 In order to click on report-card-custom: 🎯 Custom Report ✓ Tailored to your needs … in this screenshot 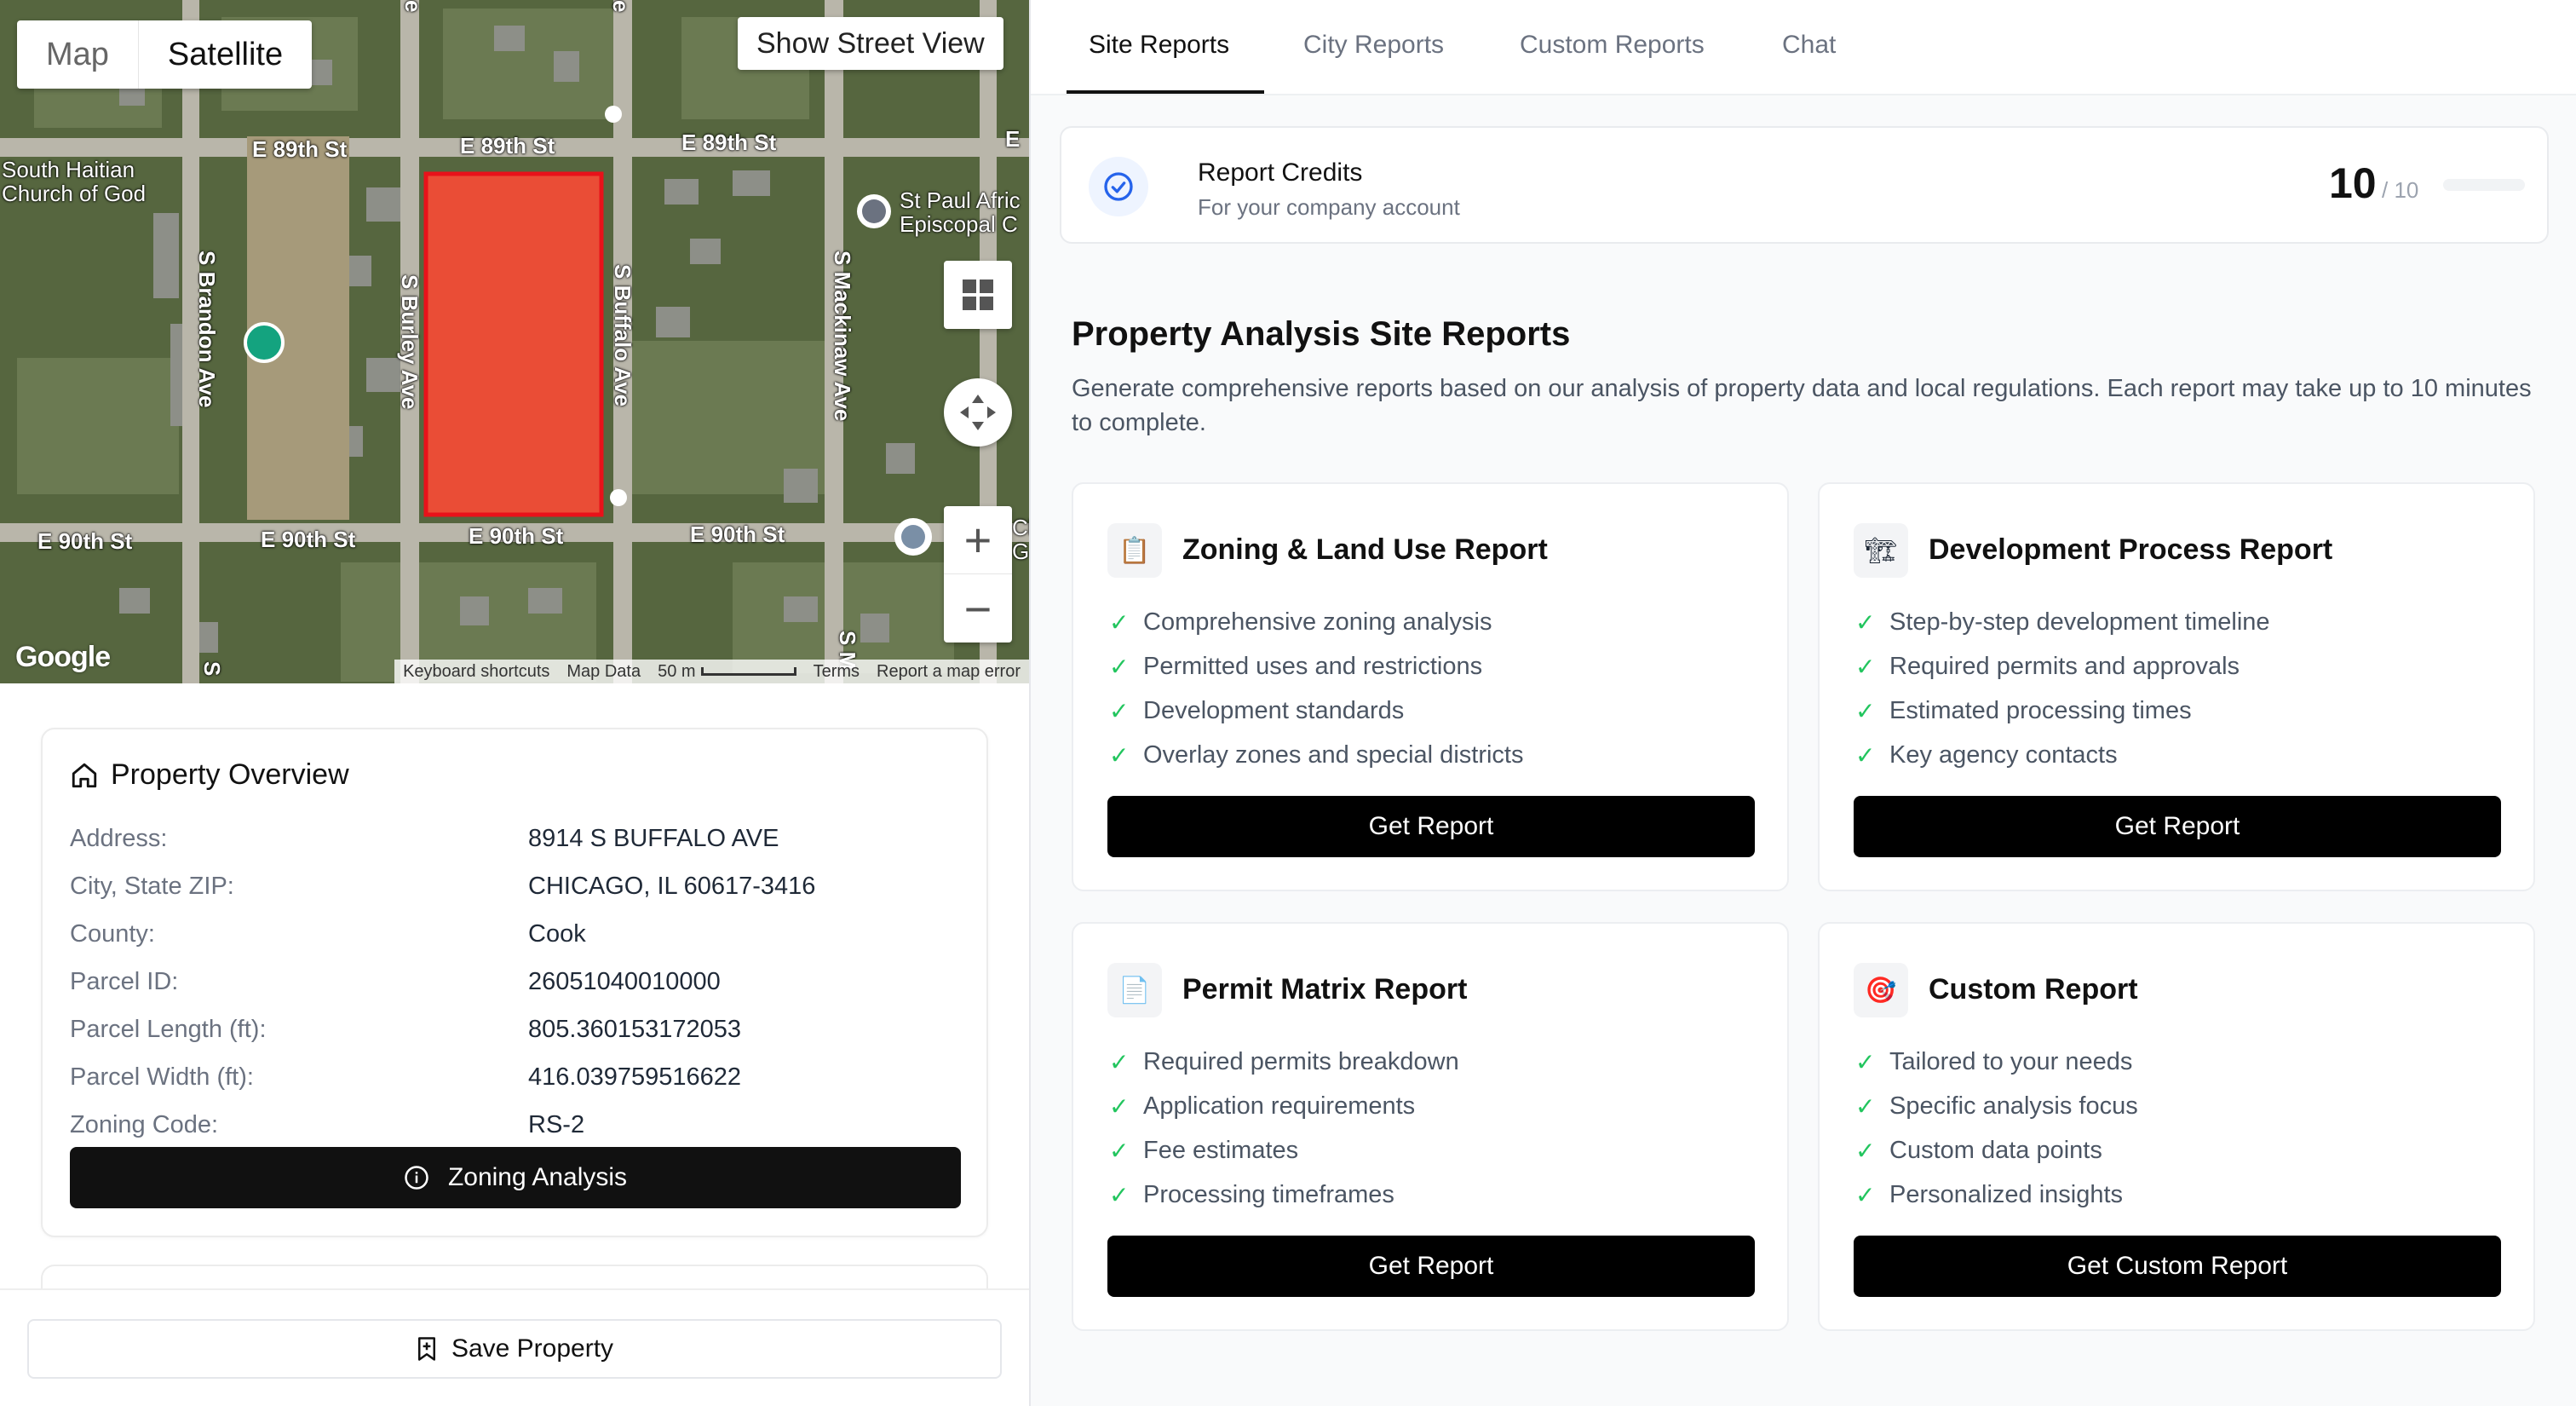, I will do `click(2176, 1126)`.